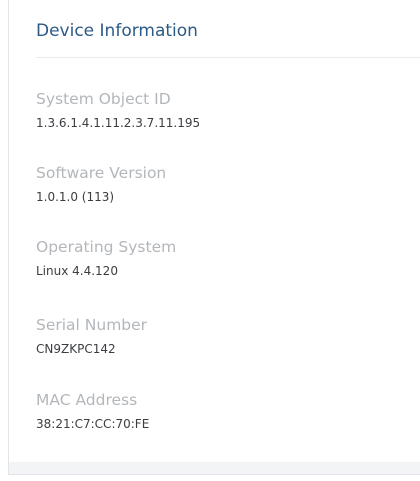 This screenshot has width=420, height=481. What do you see at coordinates (92, 325) in the screenshot?
I see `field-label: Serial Number` at bounding box center [92, 325].